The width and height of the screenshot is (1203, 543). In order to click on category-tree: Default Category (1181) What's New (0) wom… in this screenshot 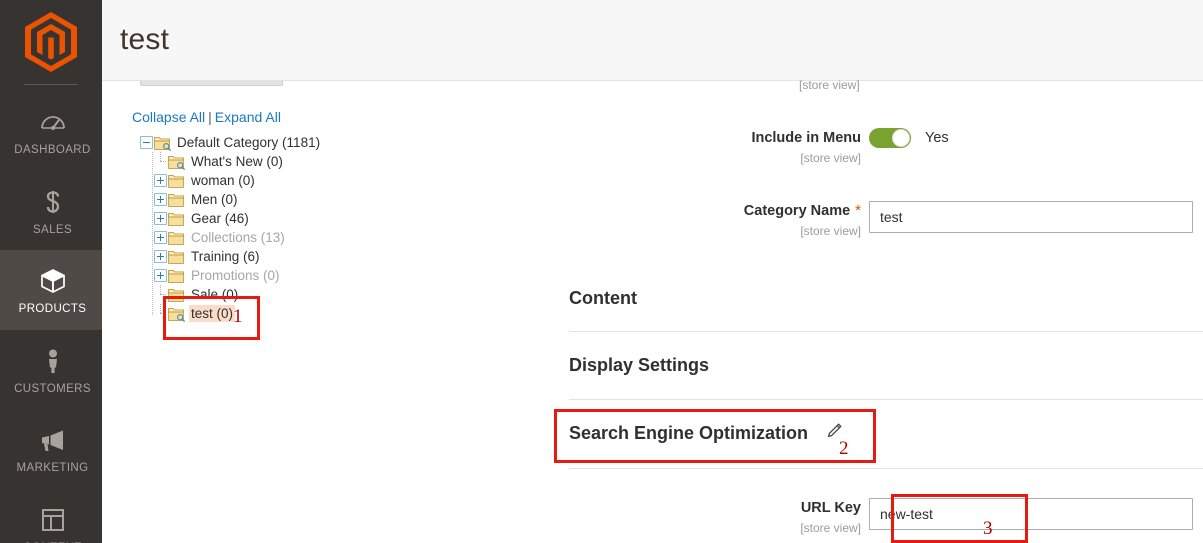, I will do `click(297, 228)`.